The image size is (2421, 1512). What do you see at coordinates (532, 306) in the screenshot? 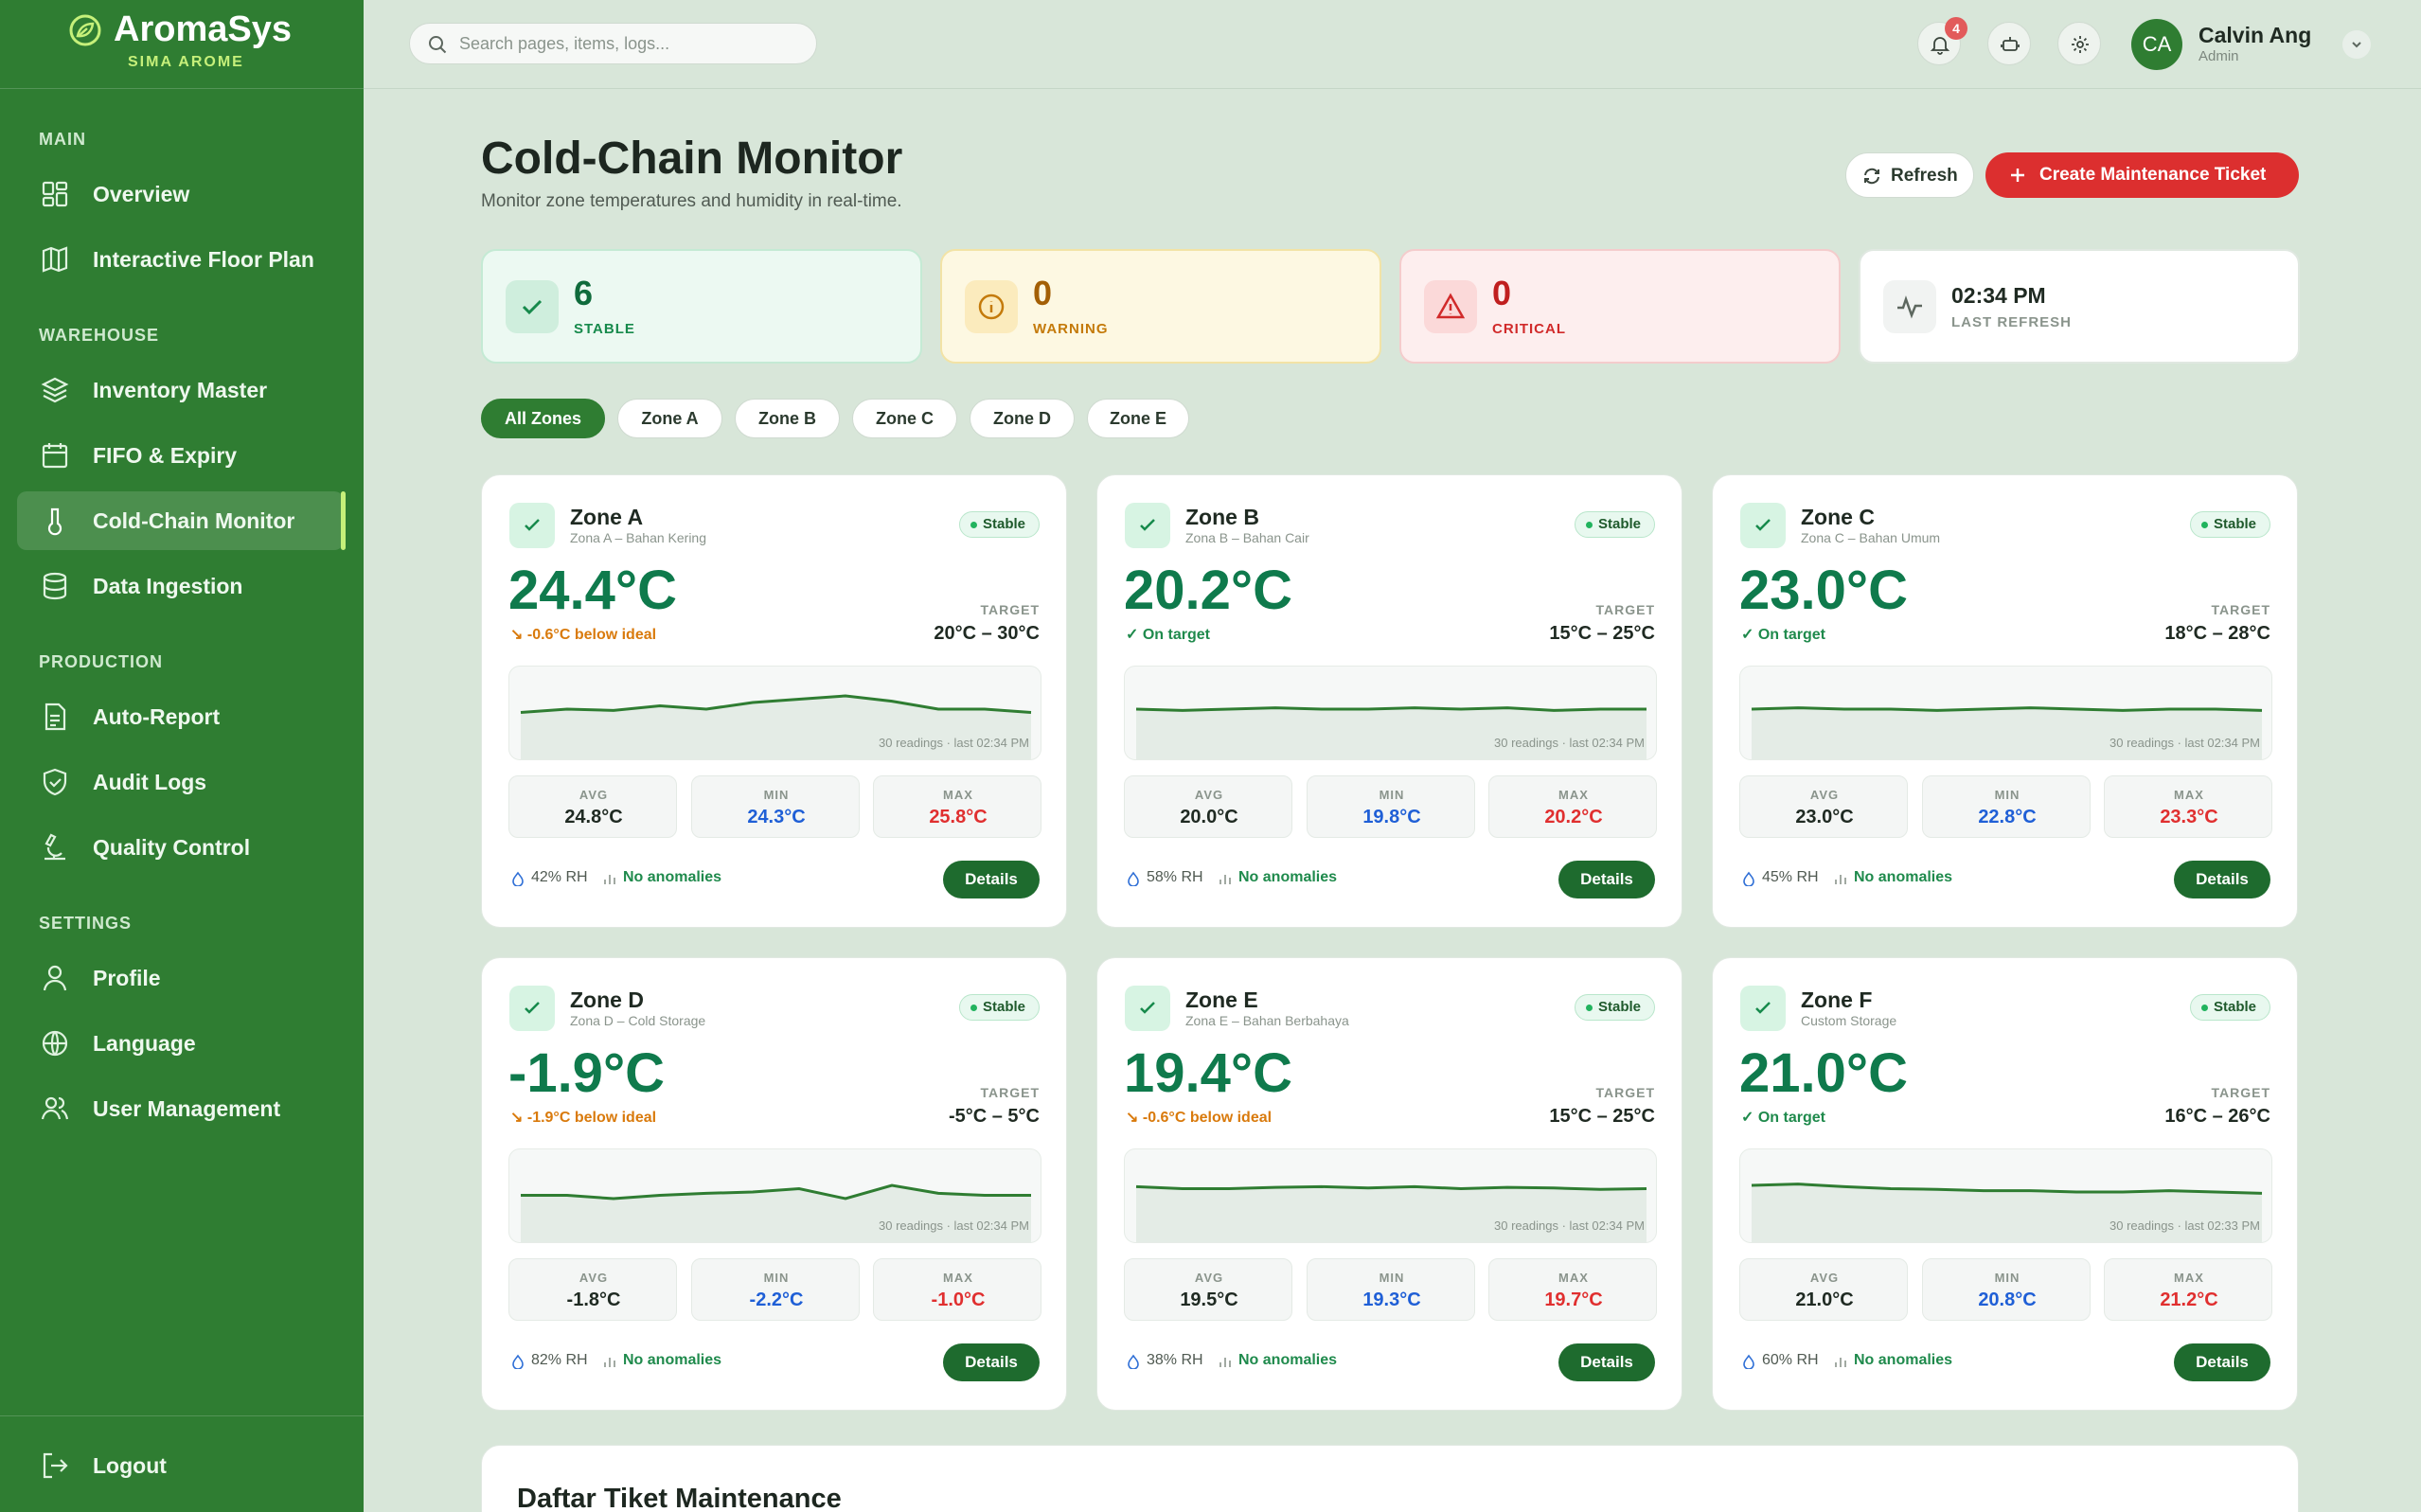
I see `stat-stable-icon-box` at bounding box center [532, 306].